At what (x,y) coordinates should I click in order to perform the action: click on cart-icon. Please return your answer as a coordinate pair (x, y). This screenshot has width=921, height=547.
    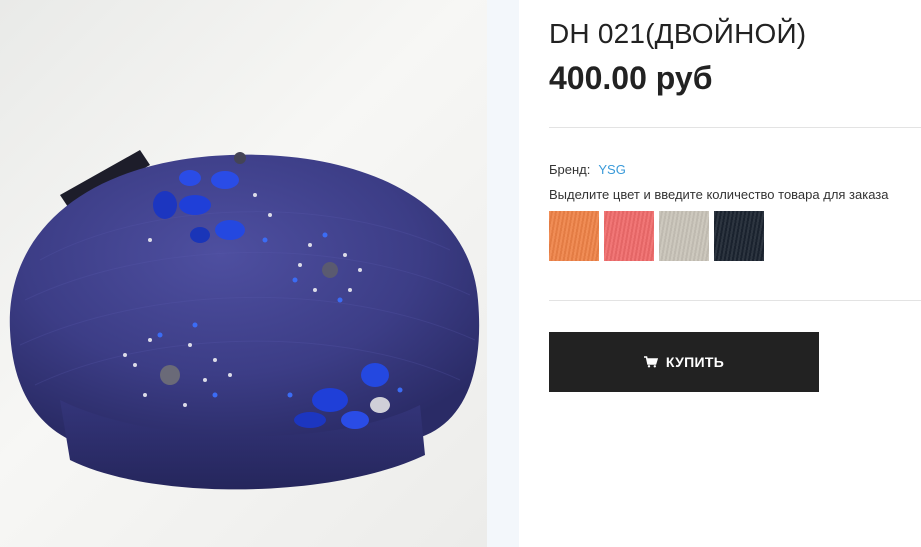
    Looking at the image, I should click on (650, 362).